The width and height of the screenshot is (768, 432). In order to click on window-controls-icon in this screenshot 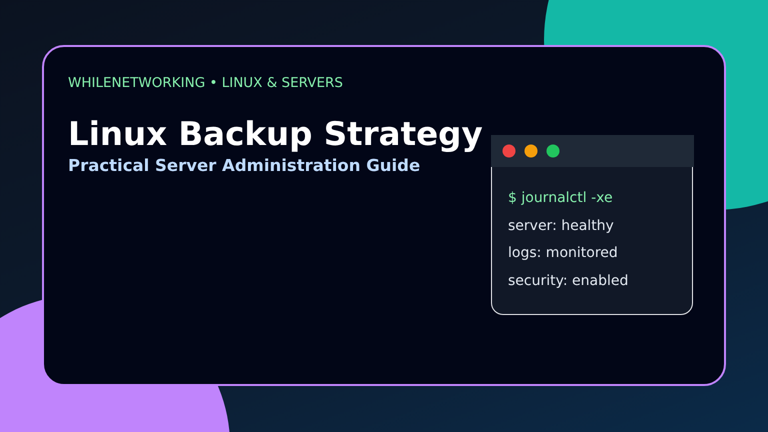, I will do `click(531, 151)`.